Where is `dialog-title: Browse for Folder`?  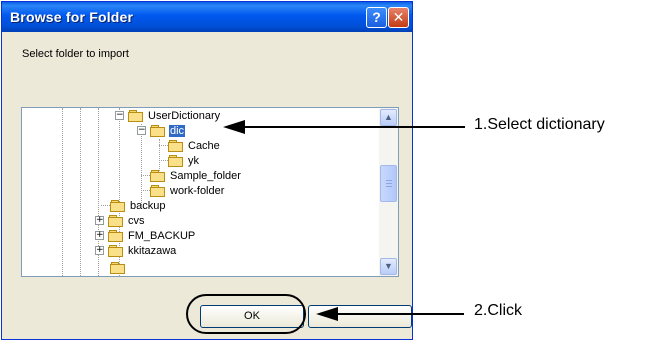 dialog-title: Browse for Folder is located at coordinates (72, 17).